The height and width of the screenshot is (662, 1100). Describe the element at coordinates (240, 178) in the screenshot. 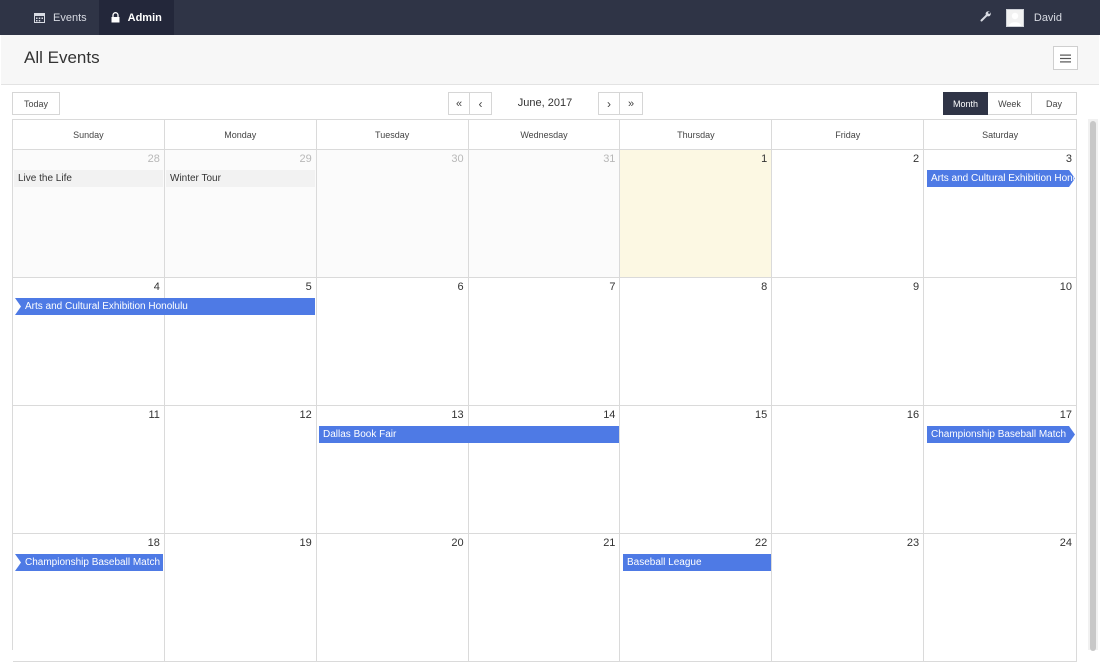

I see `calendar-event: Winter Tour` at that location.